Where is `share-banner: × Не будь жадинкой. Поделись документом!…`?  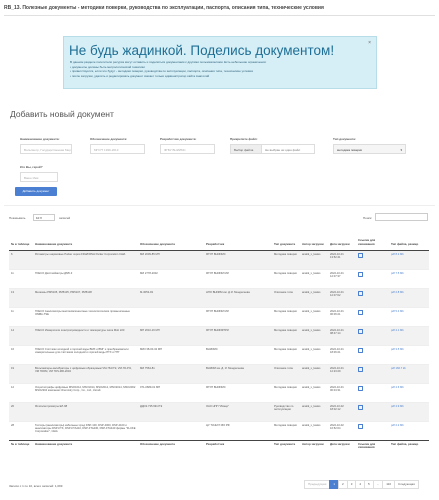 share-banner: × Не будь жадинкой. Поделись документом!… is located at coordinates (220, 62).